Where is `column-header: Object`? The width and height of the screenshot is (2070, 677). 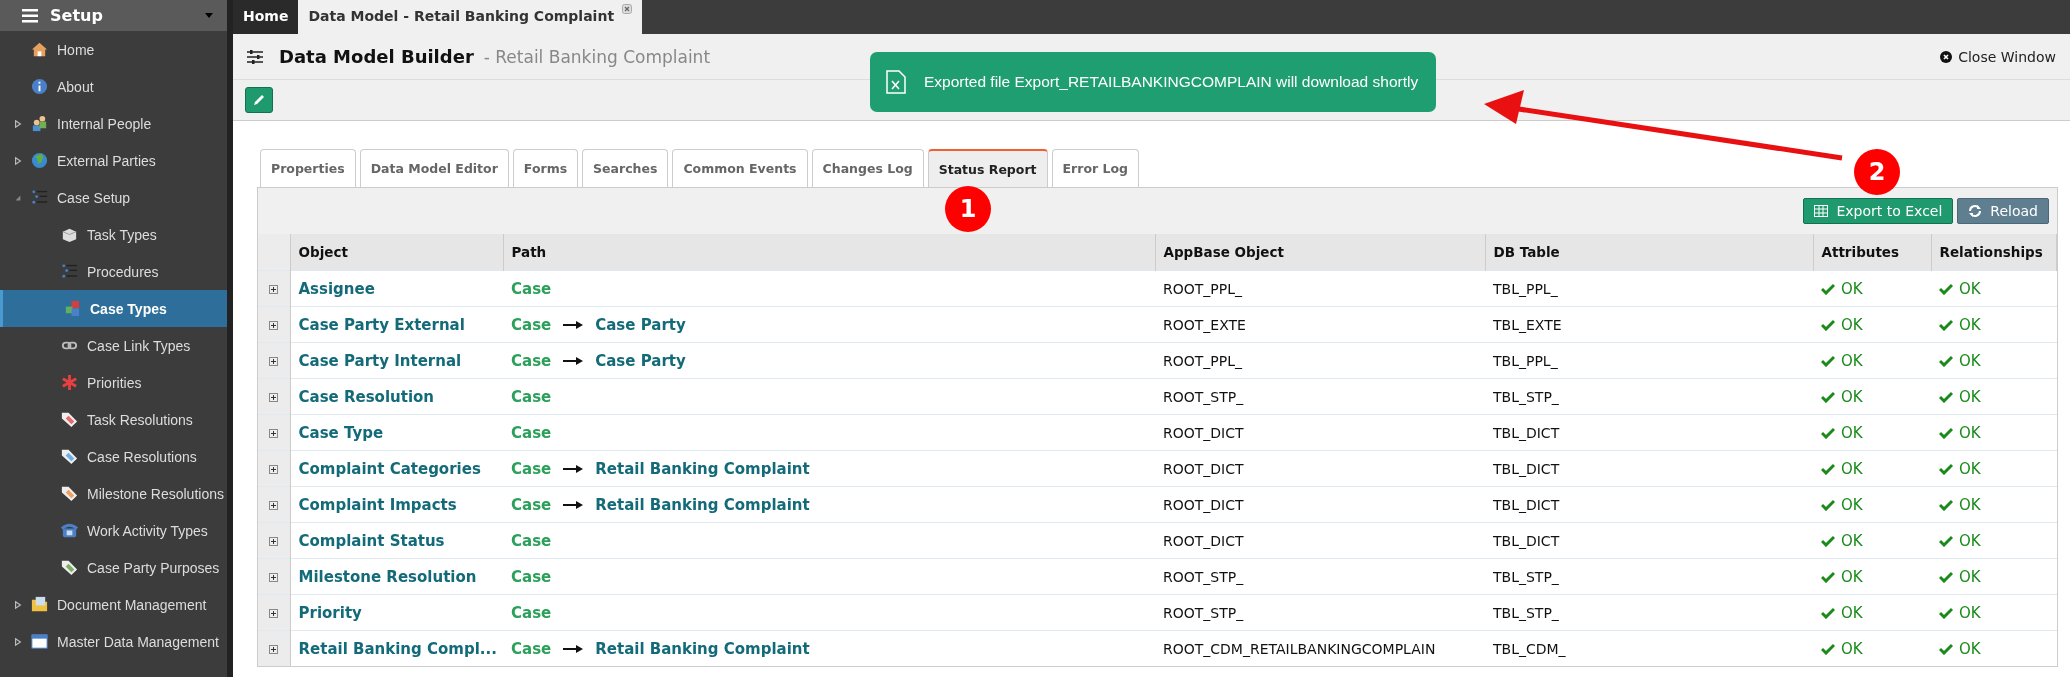 column-header: Object is located at coordinates (396, 252).